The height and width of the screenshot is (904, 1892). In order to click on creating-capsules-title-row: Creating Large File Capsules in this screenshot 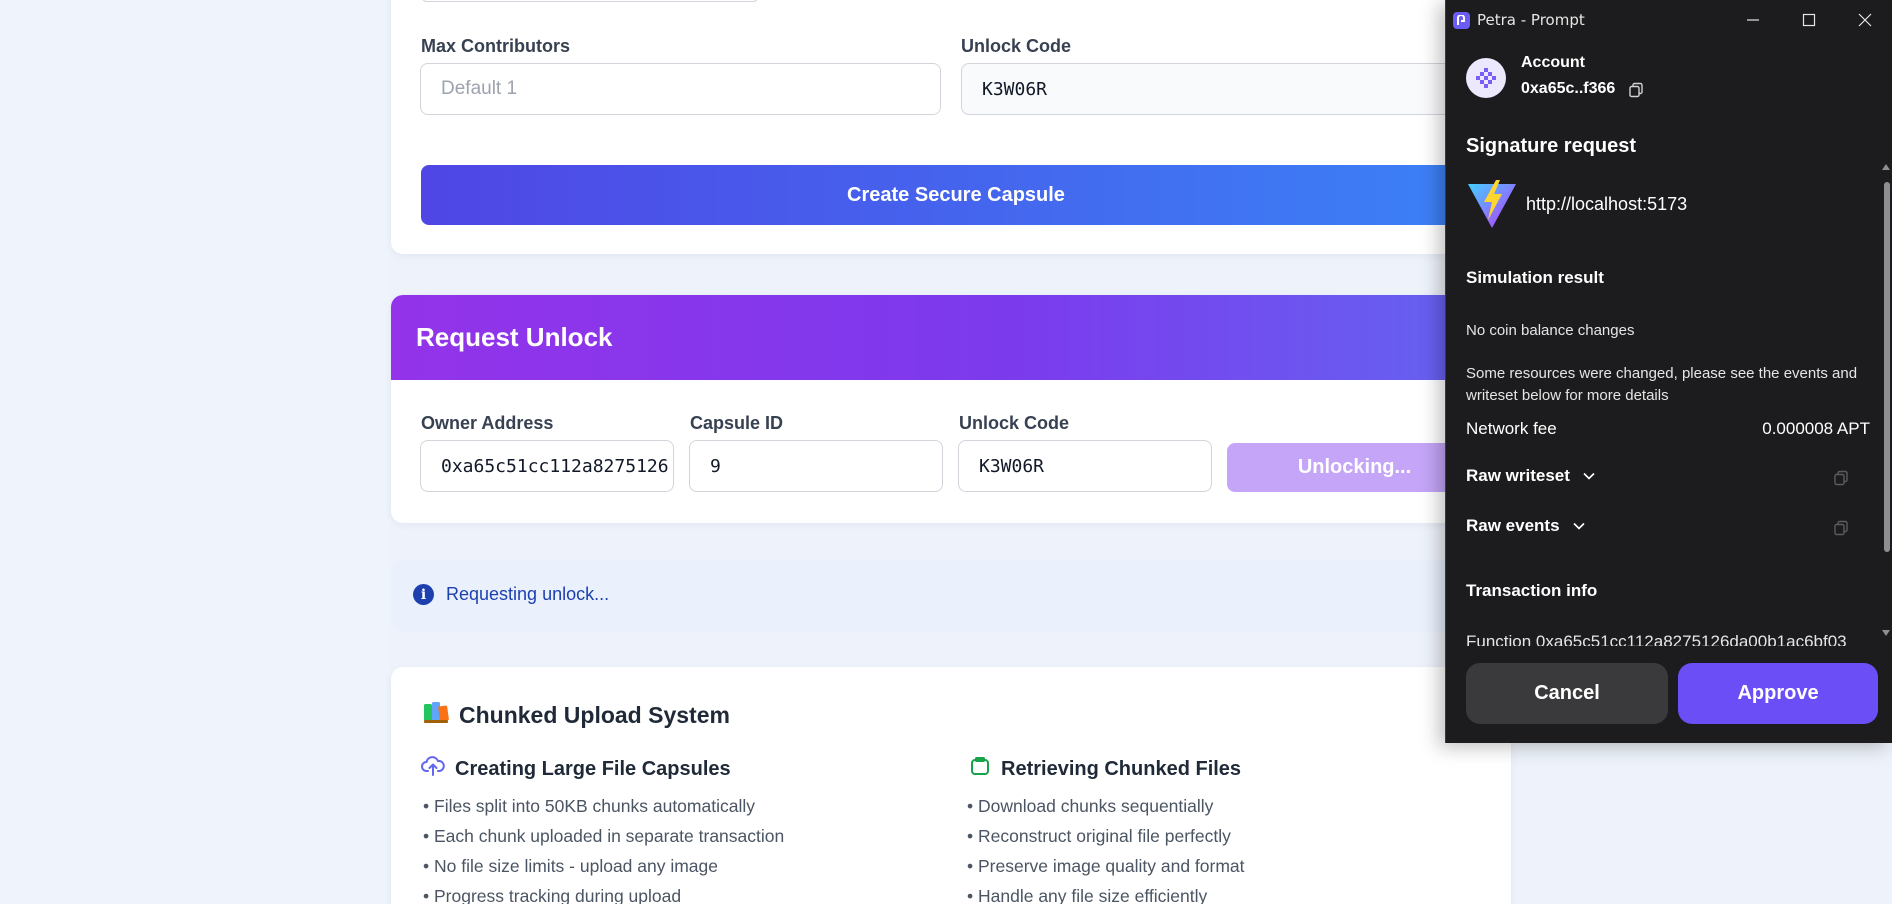, I will do `click(576, 769)`.